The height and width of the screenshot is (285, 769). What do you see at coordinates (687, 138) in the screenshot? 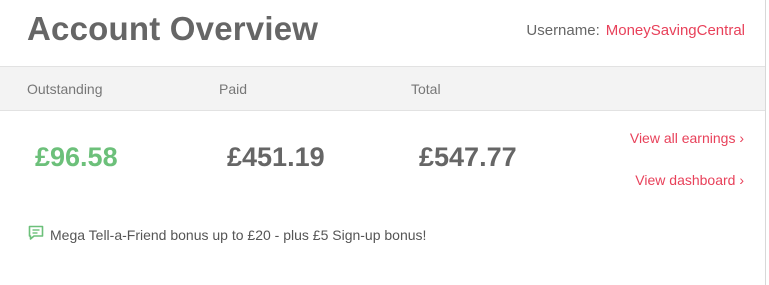
I see `view-all-earnings-link: View all earnings ›` at bounding box center [687, 138].